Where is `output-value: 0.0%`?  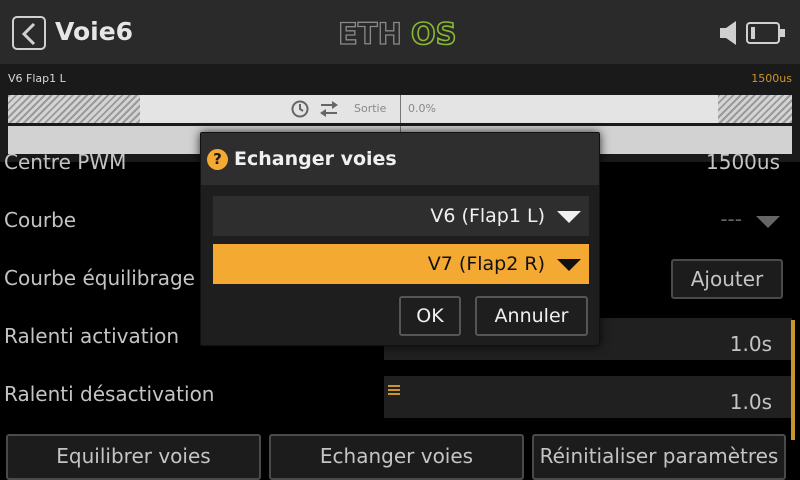
output-value: 0.0% is located at coordinates (422, 108).